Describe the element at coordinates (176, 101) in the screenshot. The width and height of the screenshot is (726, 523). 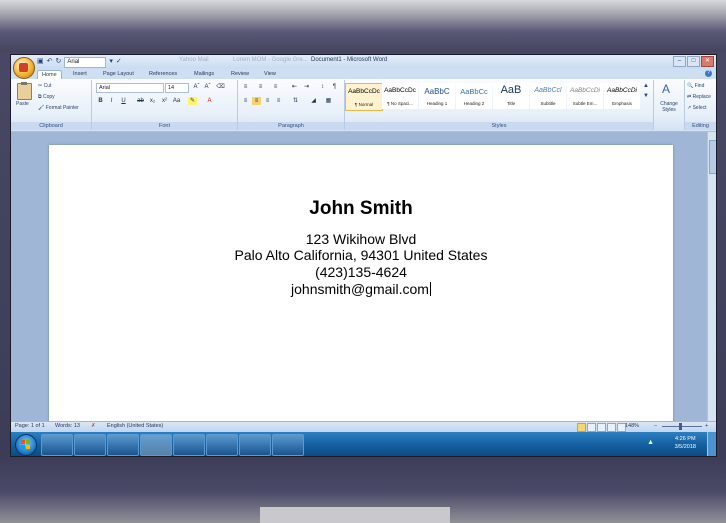
I see `change-case-icon: Aa` at that location.